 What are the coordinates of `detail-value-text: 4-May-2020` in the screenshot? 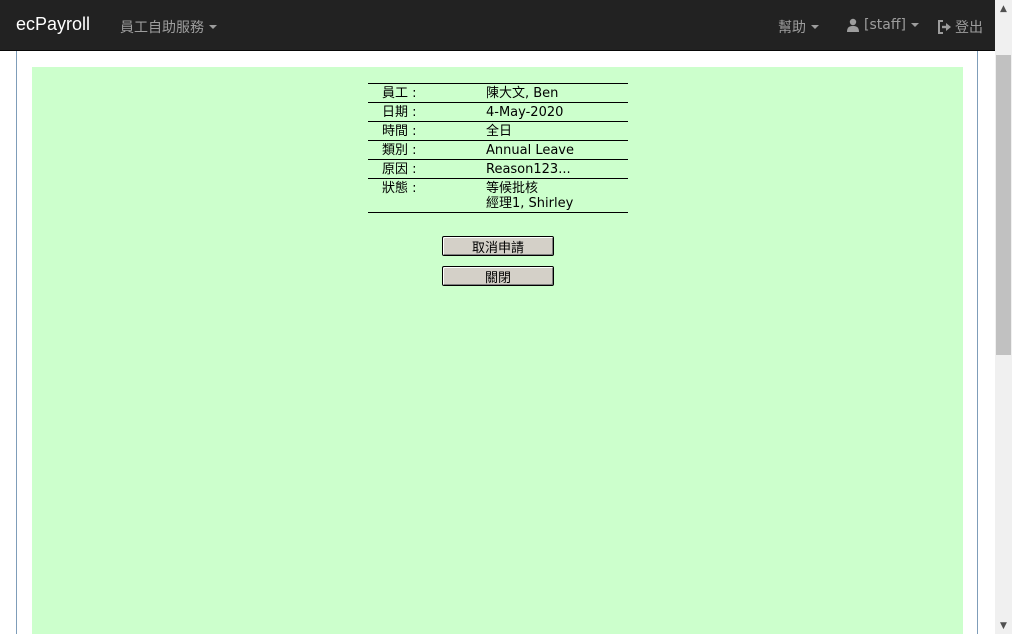 It's located at (525, 112).